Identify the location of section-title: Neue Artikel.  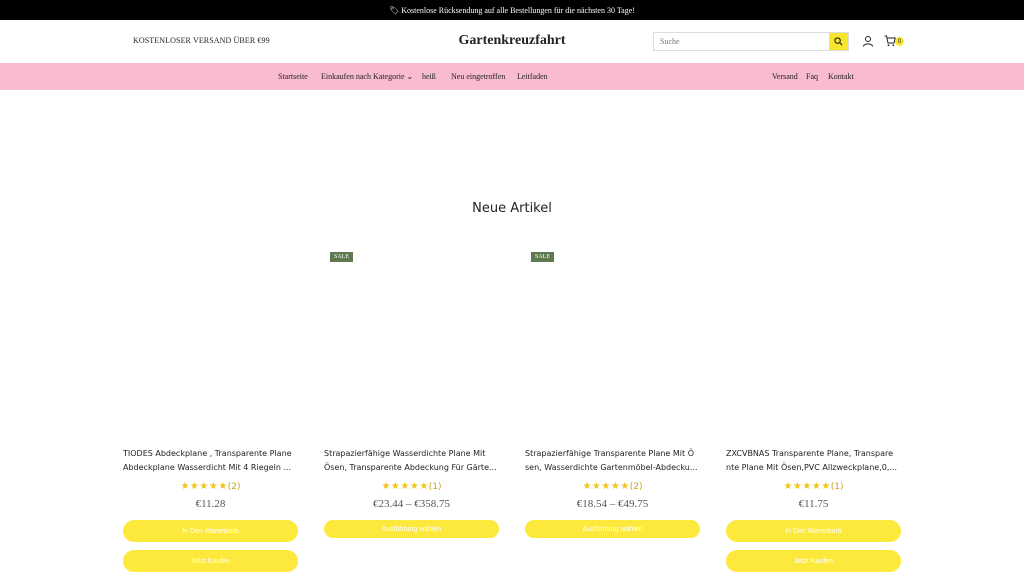
(512, 208).